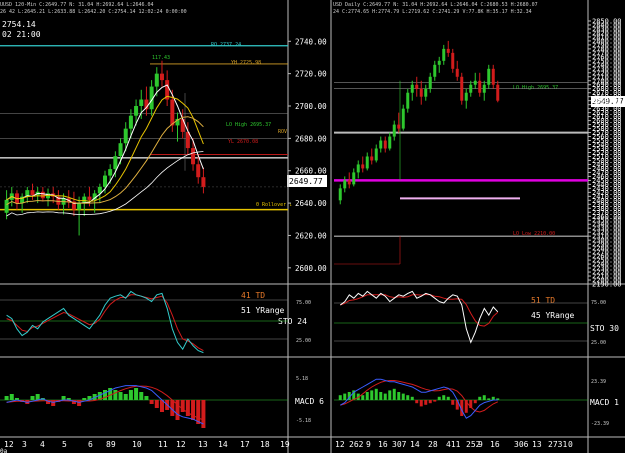 The image size is (625, 453). What do you see at coordinates (24, 444) in the screenshot?
I see `left-x-tick-label: 3` at bounding box center [24, 444].